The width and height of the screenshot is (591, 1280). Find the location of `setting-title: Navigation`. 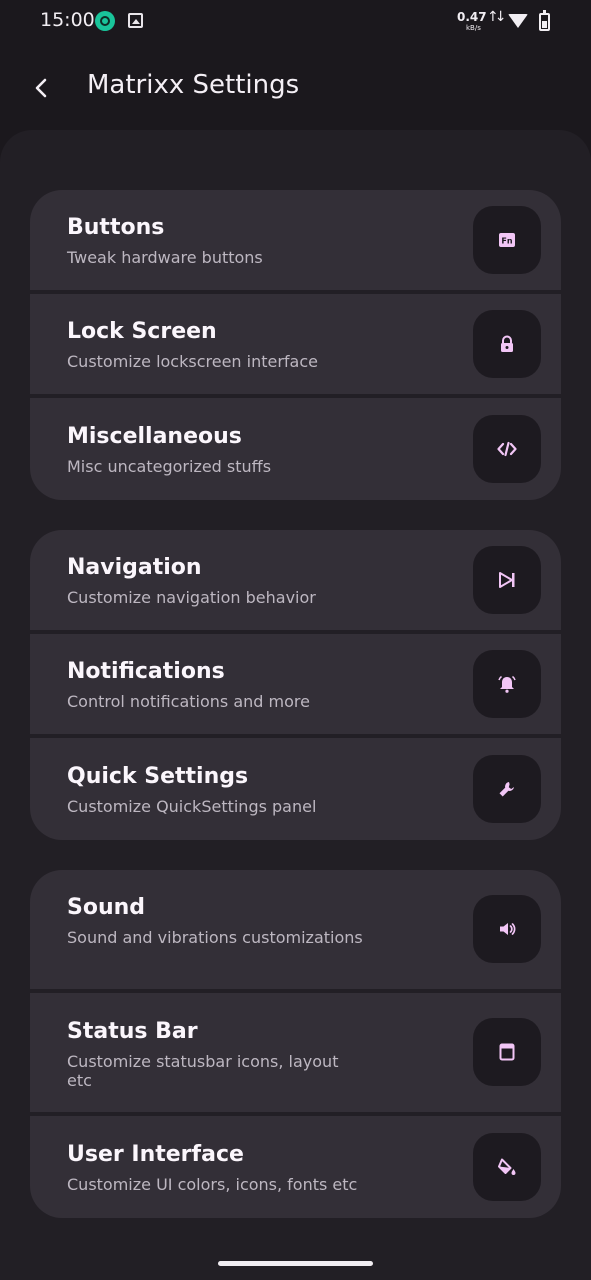

setting-title: Navigation is located at coordinates (134, 567).